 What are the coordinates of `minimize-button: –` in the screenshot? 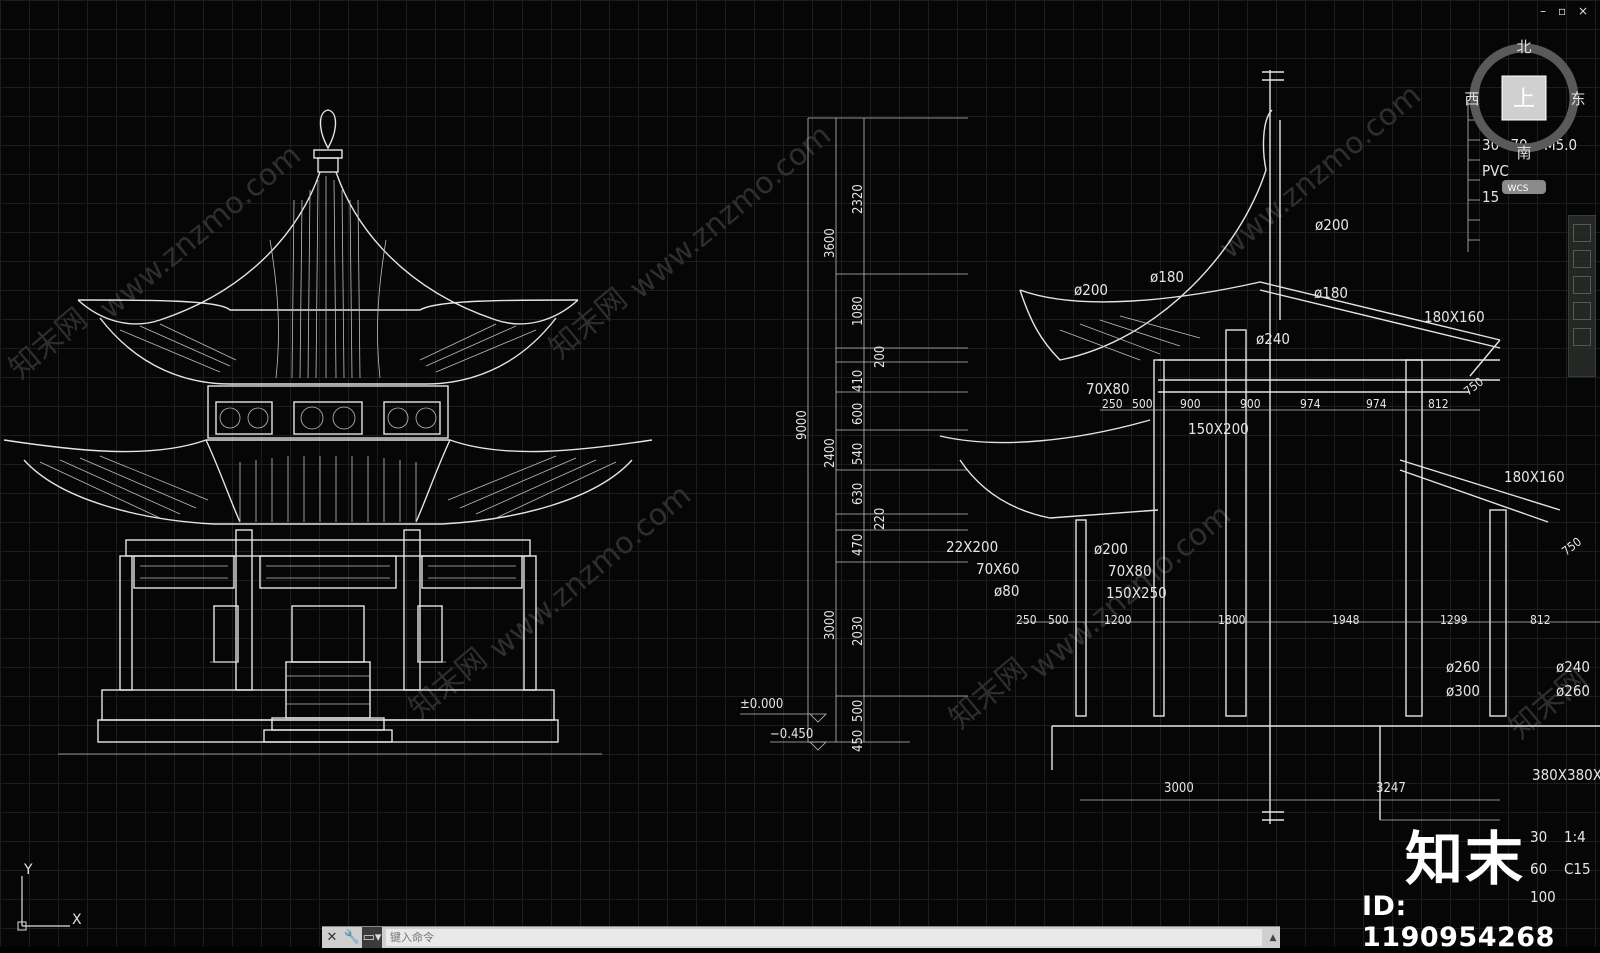 It's located at (1545, 11).